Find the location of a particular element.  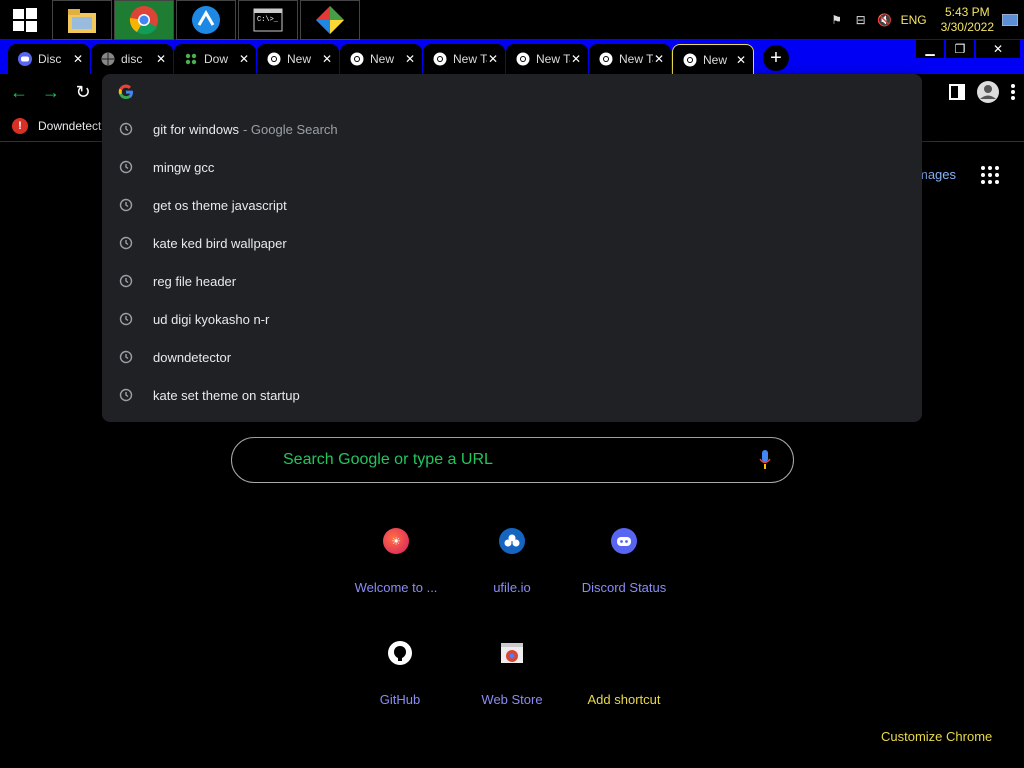

tab-0: Disc ✕ is located at coordinates (49, 59).